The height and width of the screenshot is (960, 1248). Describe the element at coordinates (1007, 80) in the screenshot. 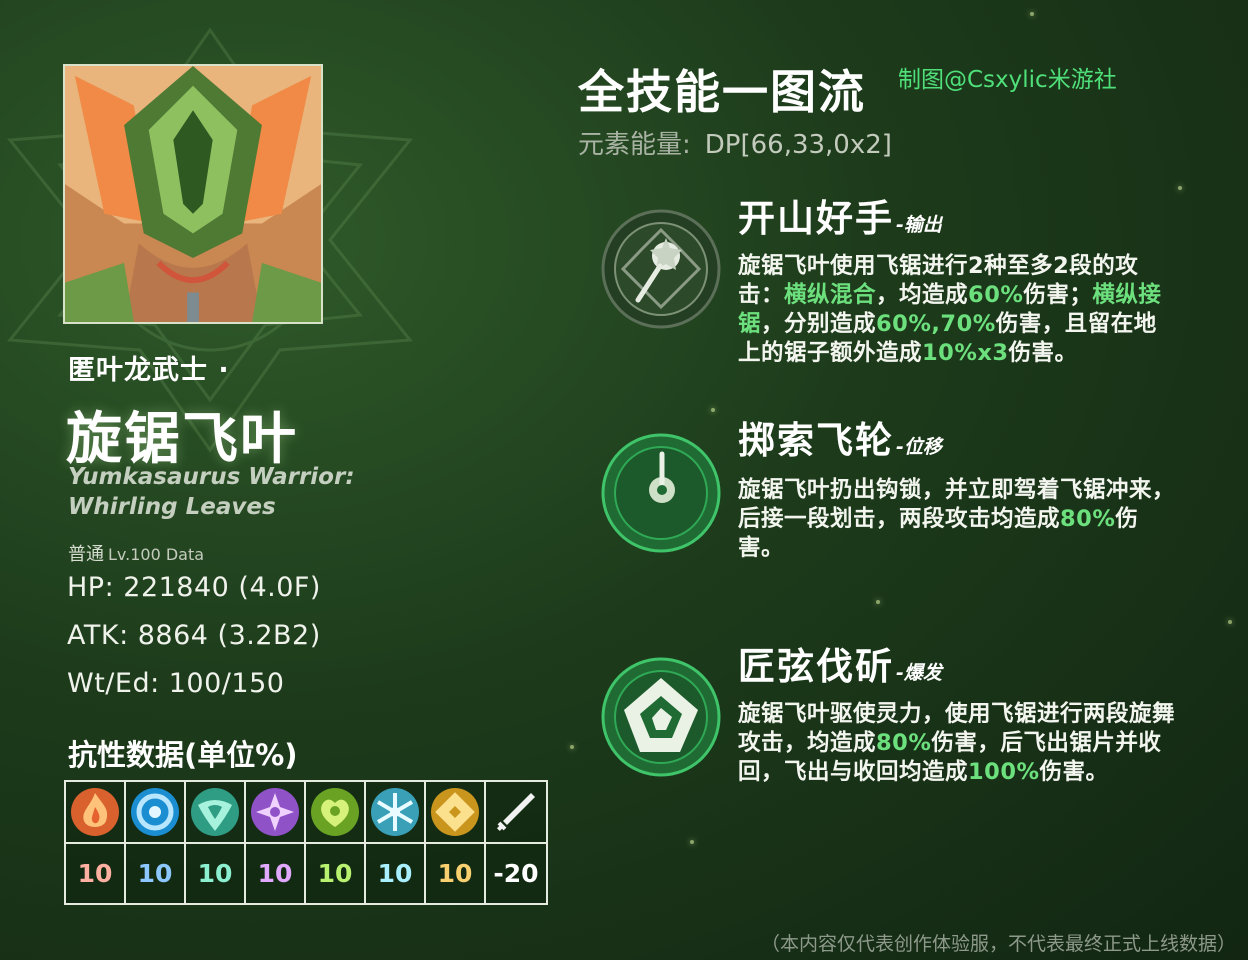

I see `credit-text: 制图@Csxylic米游社` at that location.